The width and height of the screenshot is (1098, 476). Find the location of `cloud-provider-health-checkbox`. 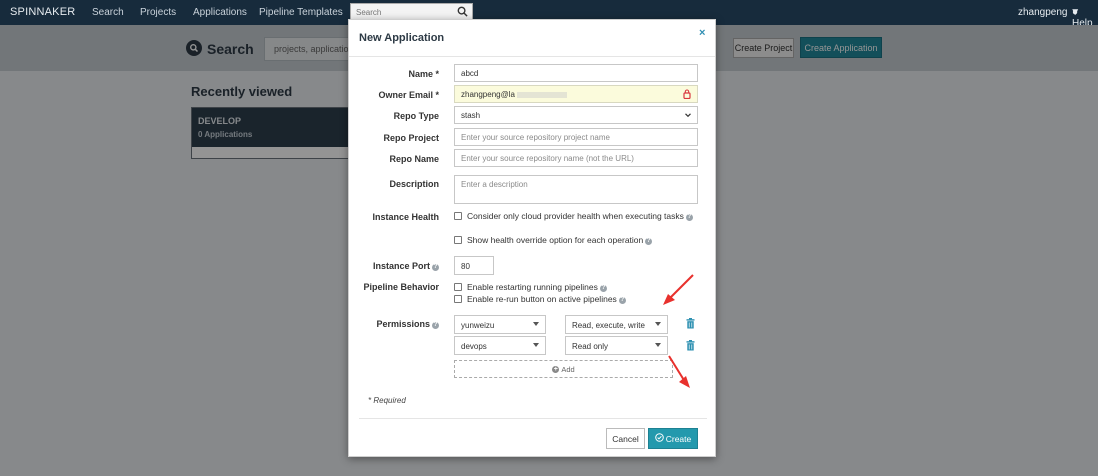

cloud-provider-health-checkbox is located at coordinates (458, 216).